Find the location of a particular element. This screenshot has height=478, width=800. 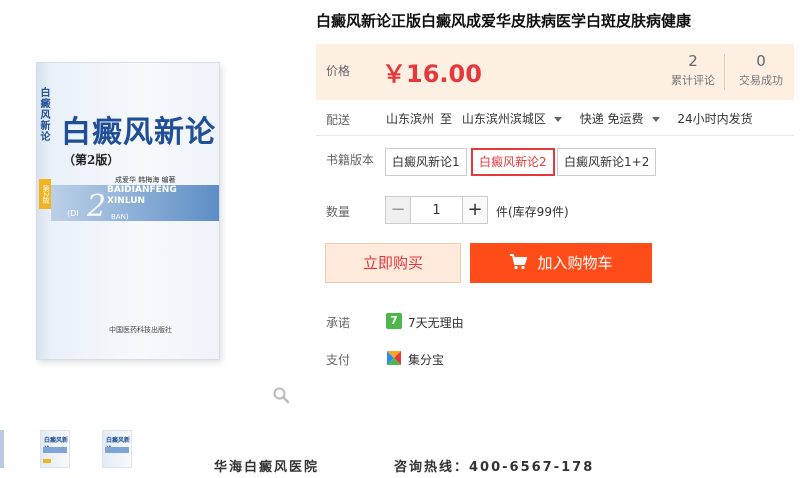

quantity-increase-button: + is located at coordinates (475, 210).